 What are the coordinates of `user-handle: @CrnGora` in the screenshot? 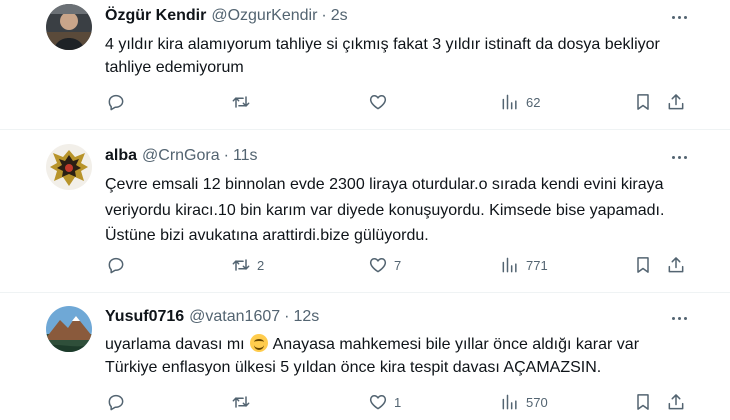 It's located at (181, 156).